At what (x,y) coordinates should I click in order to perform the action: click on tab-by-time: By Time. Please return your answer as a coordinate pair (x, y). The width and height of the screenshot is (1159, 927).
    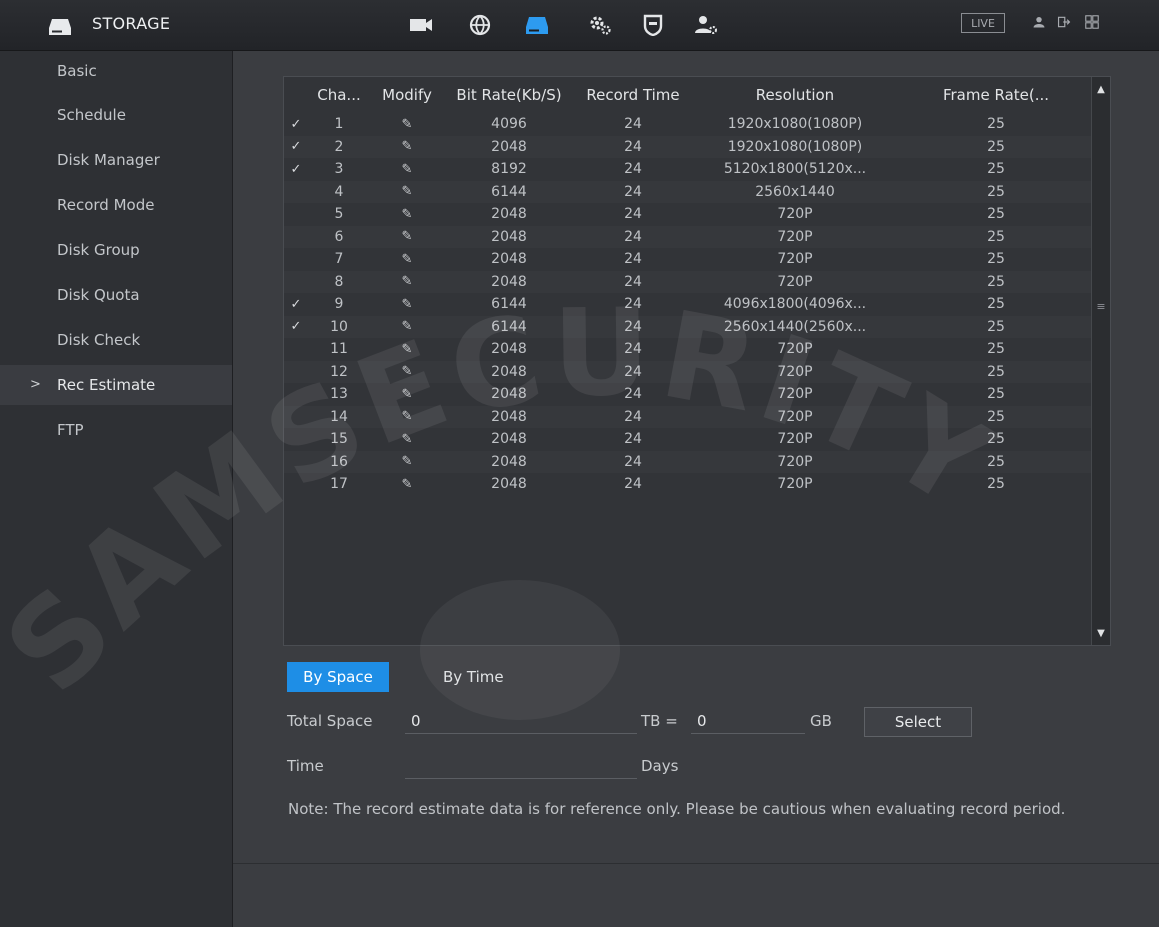
    Looking at the image, I should click on (474, 677).